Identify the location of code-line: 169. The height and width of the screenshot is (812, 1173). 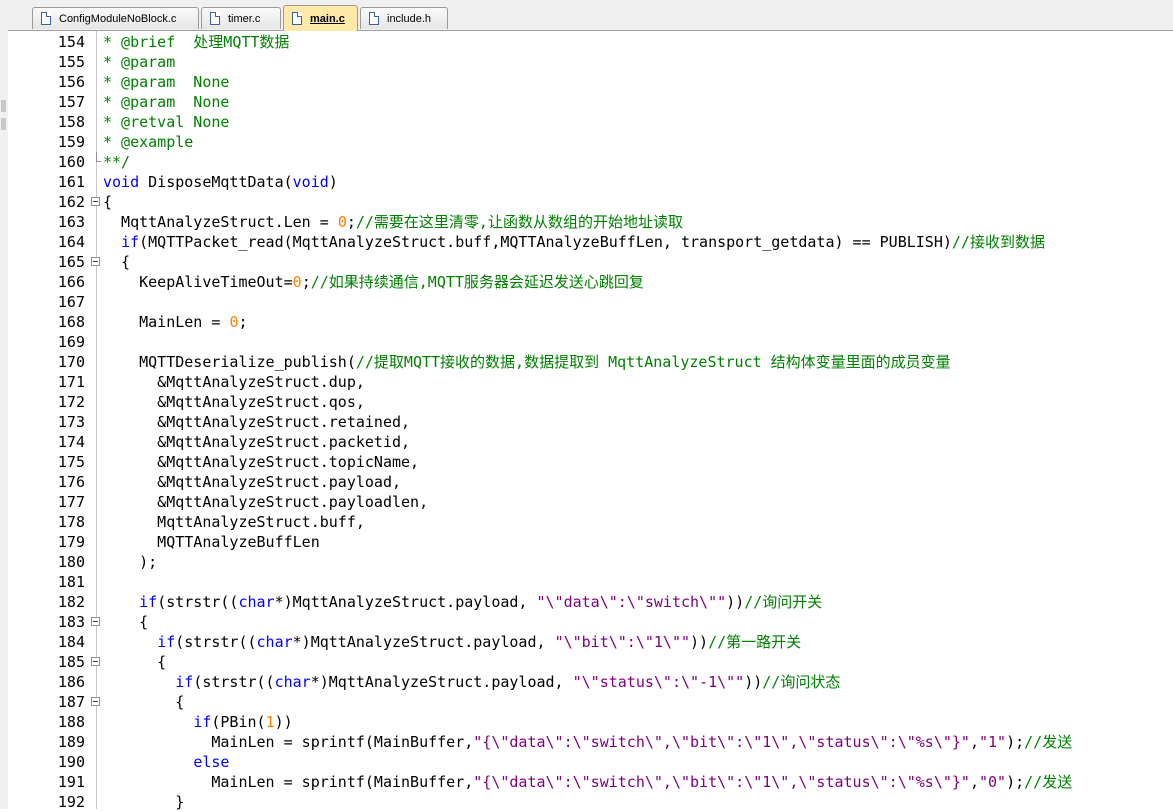
(586, 342).